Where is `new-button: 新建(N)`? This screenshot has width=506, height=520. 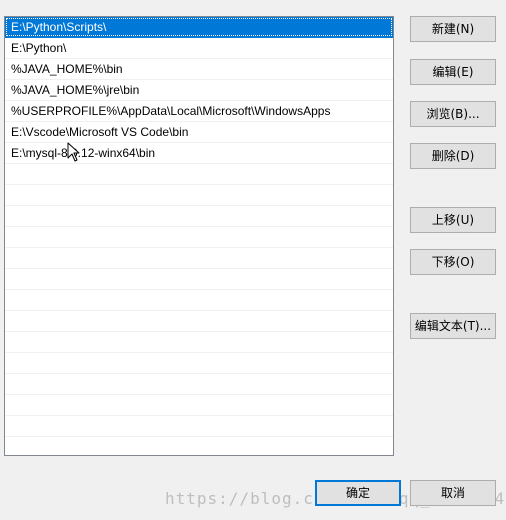
new-button: 新建(N) is located at coordinates (453, 29).